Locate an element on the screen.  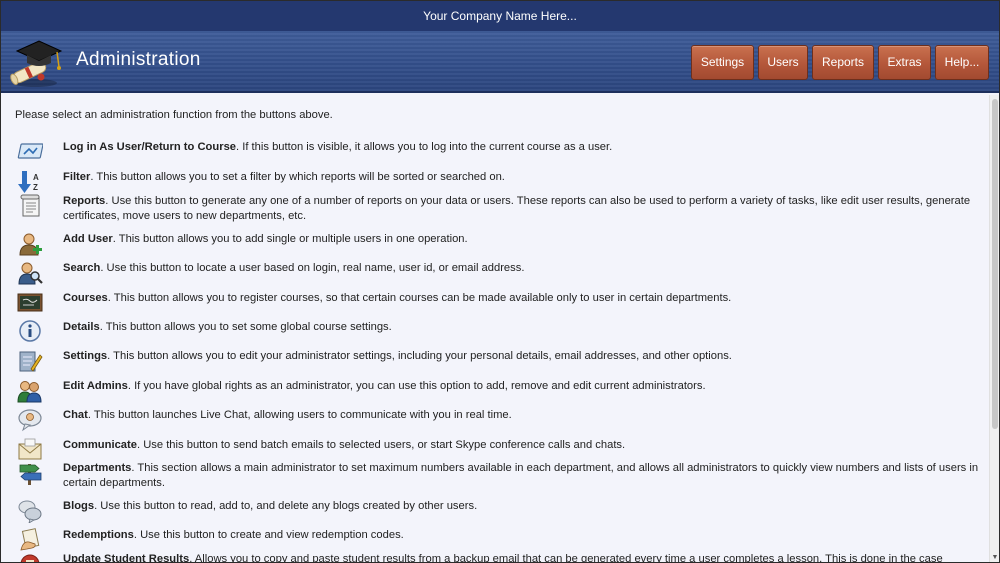
blogs-icon is located at coordinates (30, 511).